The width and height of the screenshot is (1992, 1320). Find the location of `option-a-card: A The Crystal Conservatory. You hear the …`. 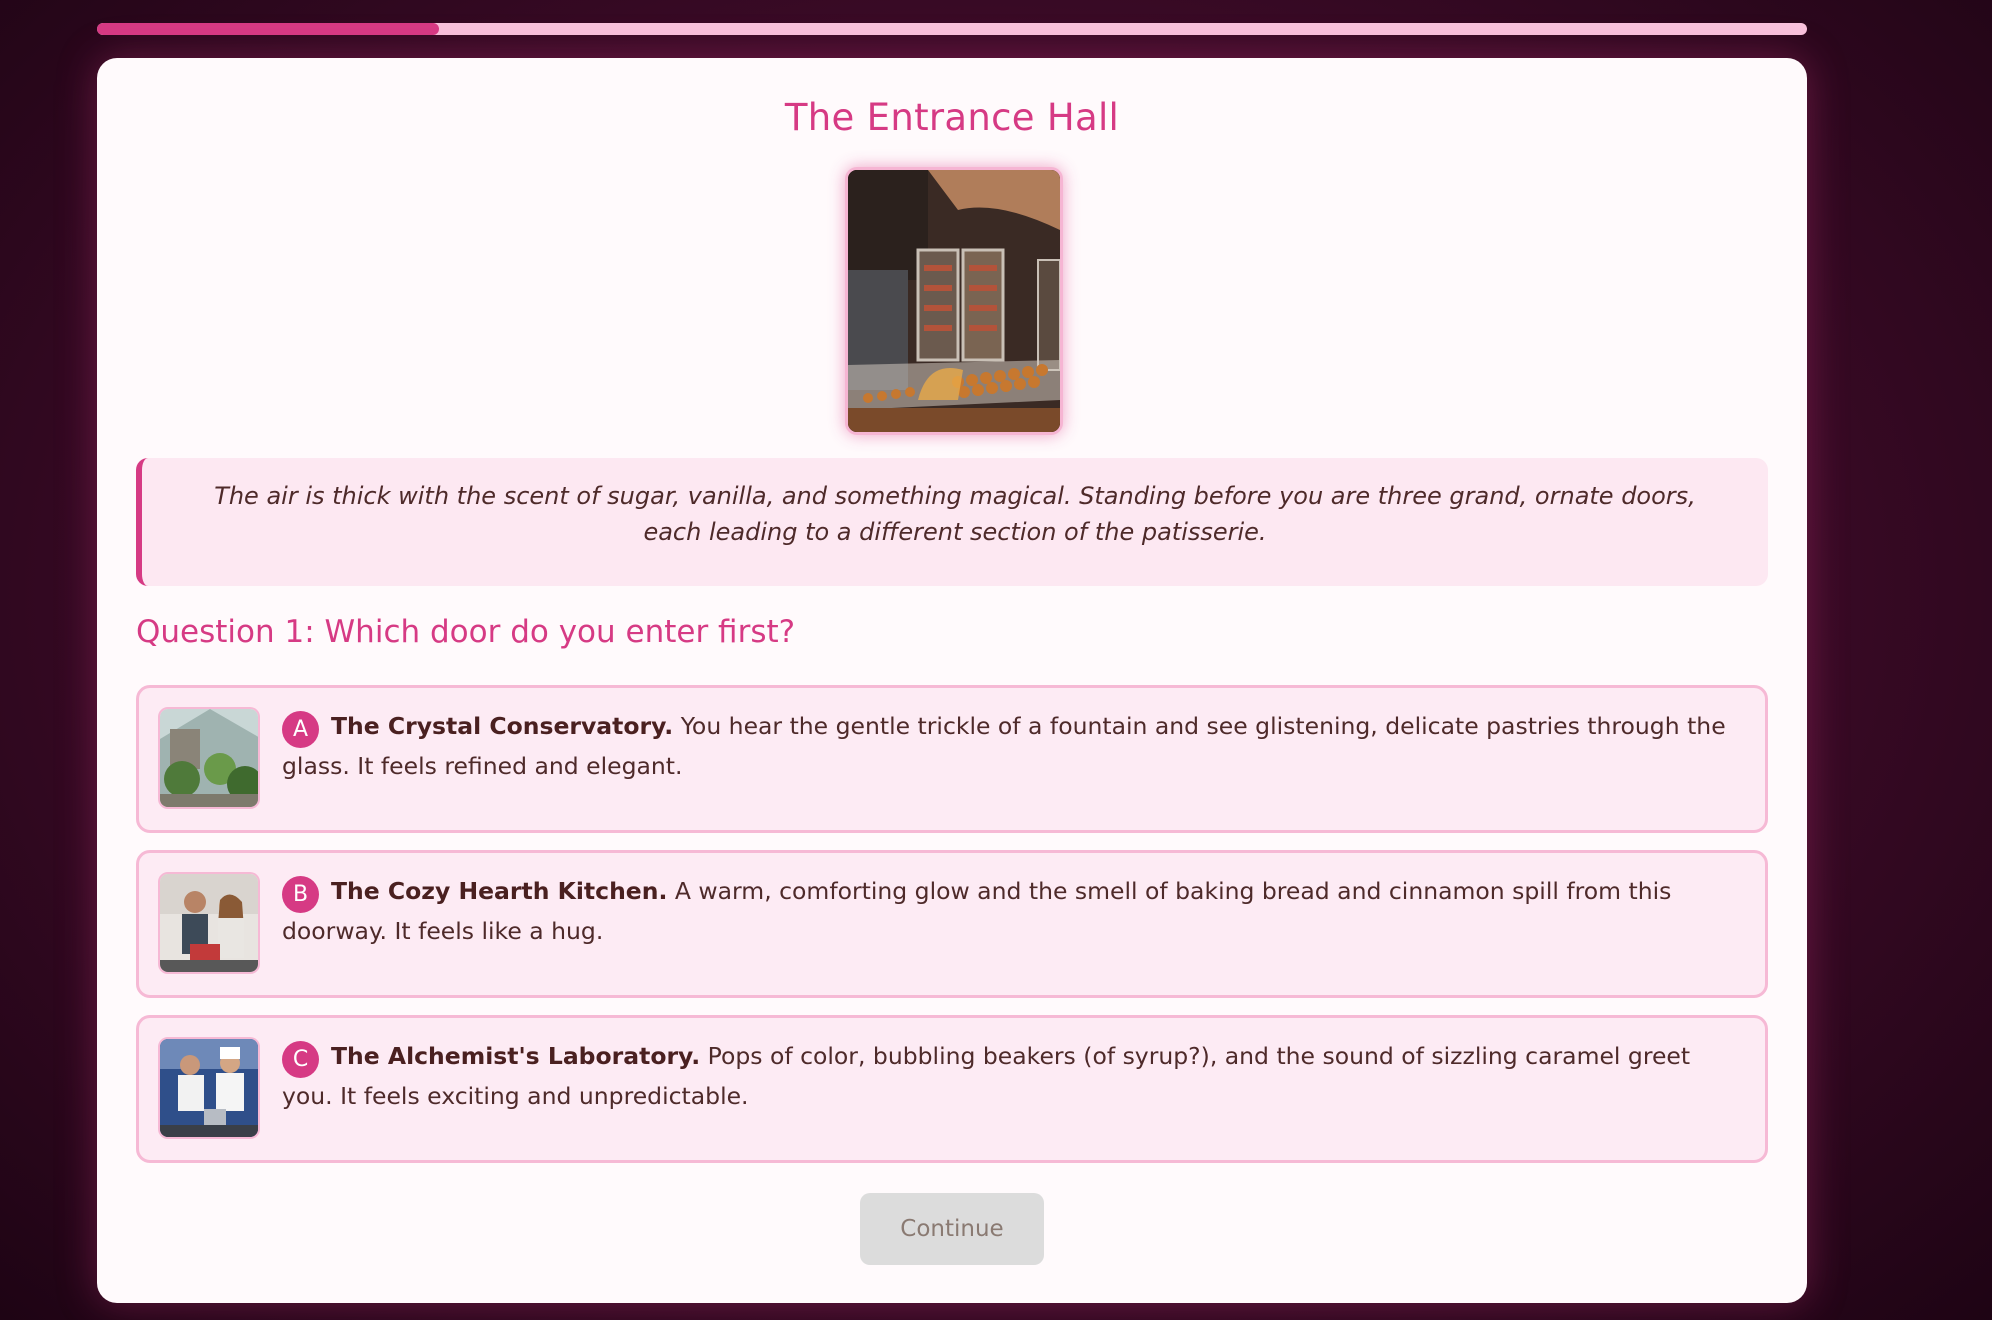

option-a-card: A The Crystal Conservatory. You hear the … is located at coordinates (952, 759).